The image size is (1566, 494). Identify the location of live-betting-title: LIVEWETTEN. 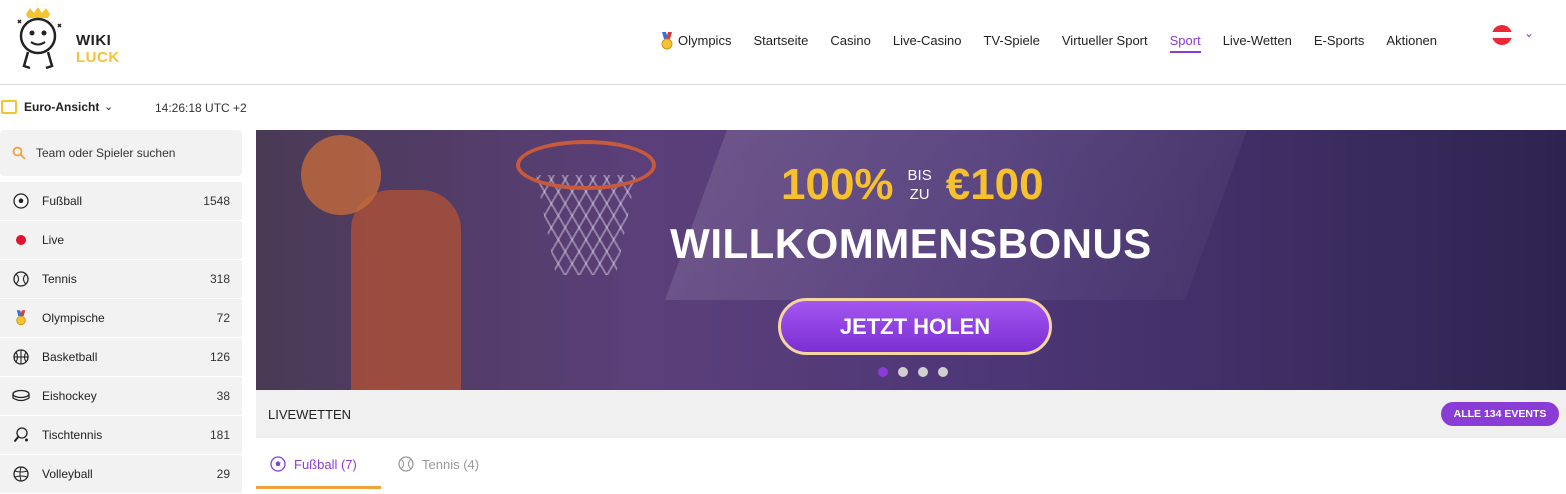
(310, 414).